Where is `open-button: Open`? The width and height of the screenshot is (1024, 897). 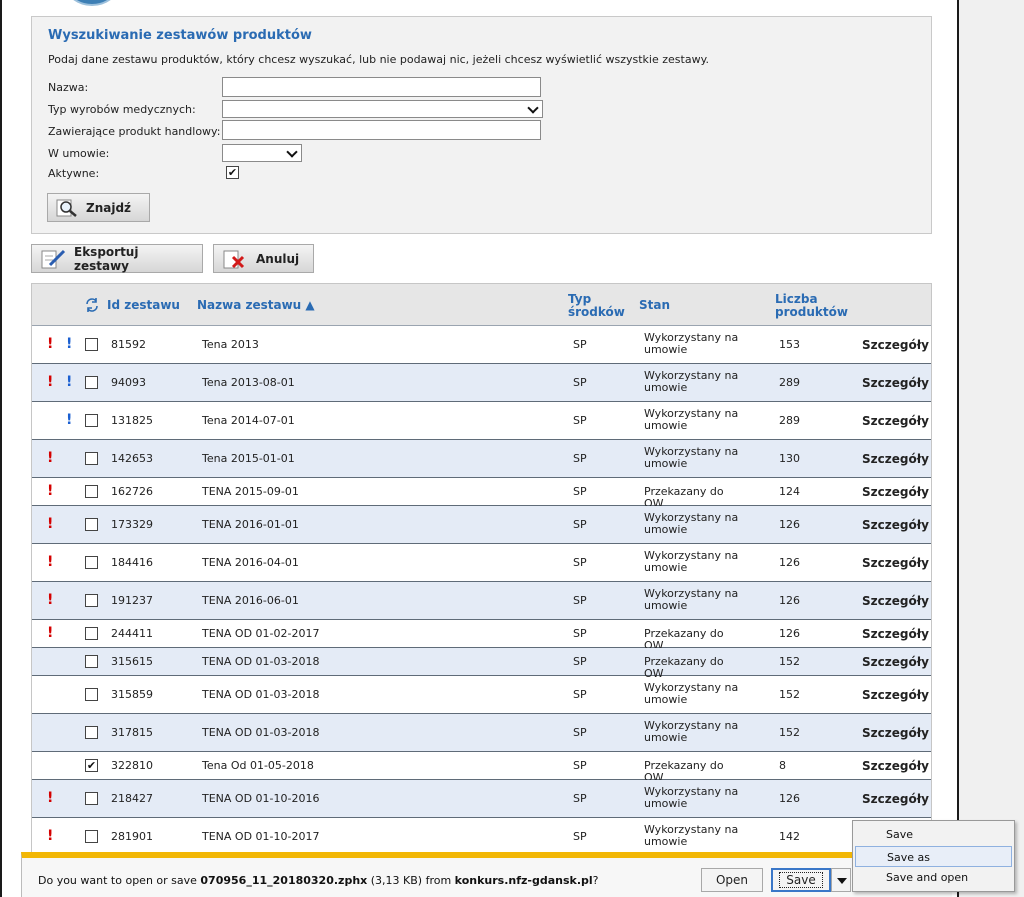 open-button: Open is located at coordinates (732, 880).